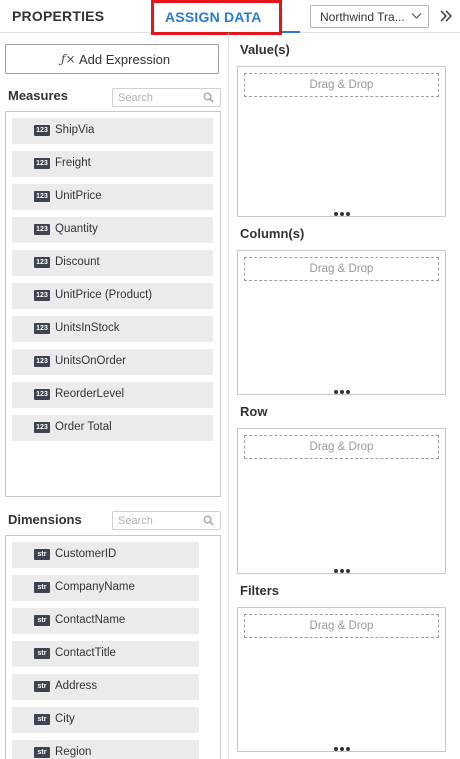 The image size is (460, 759). I want to click on row-drop-zone: Drag & Drop, so click(341, 447).